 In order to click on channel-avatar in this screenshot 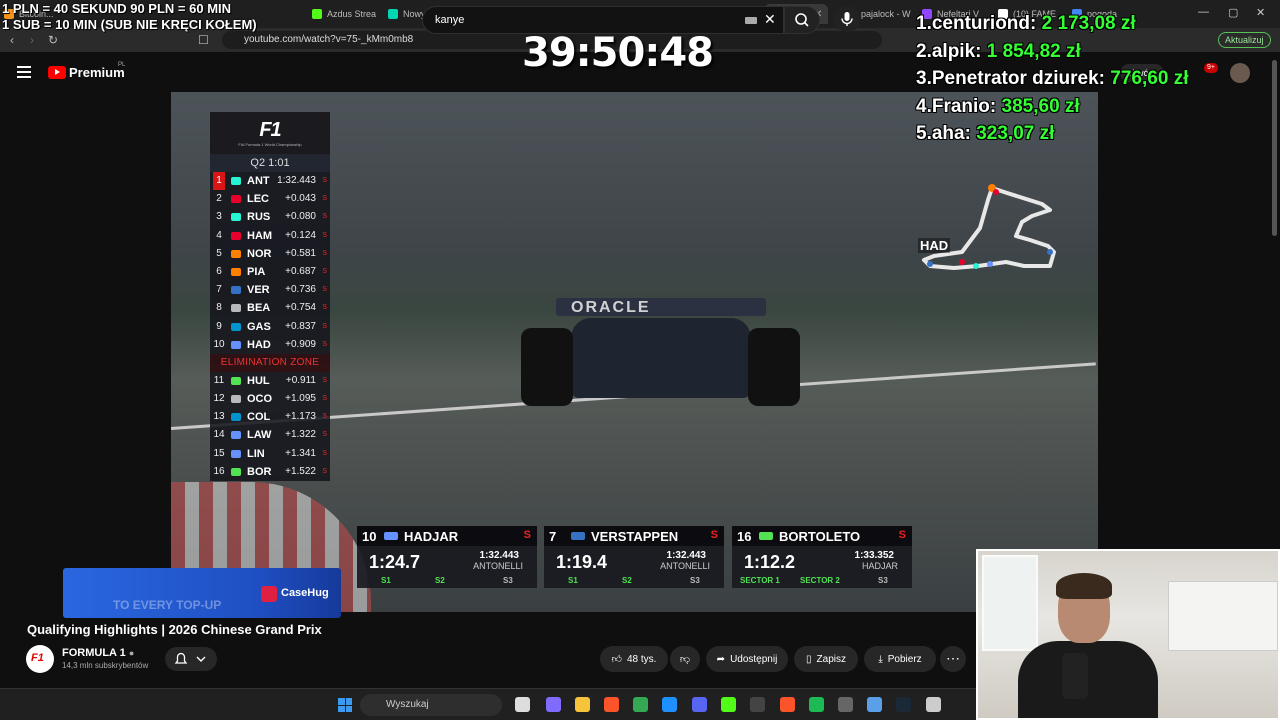, I will do `click(40, 659)`.